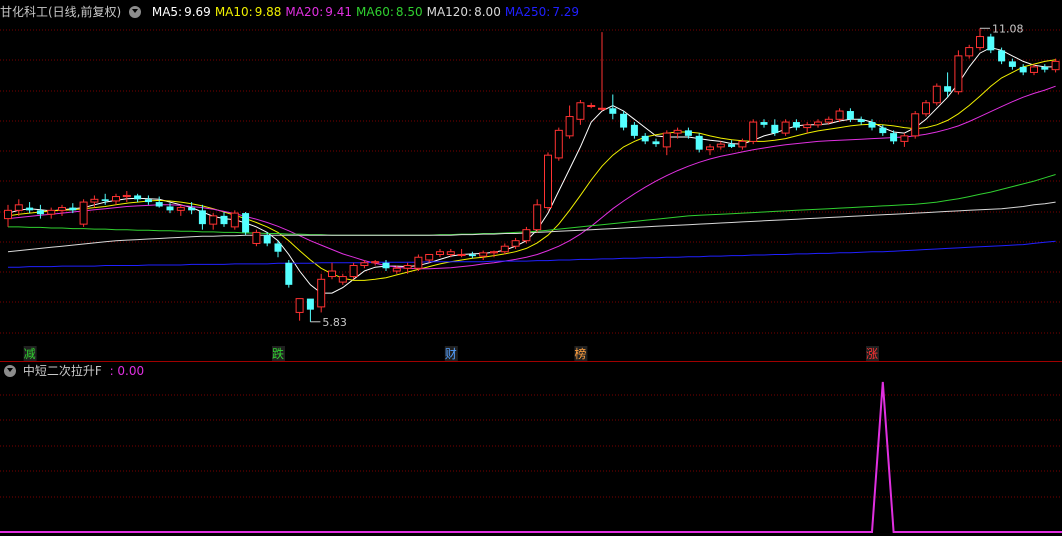 The image size is (1062, 536). Describe the element at coordinates (278, 353) in the screenshot. I see `event-marker: 跌` at that location.